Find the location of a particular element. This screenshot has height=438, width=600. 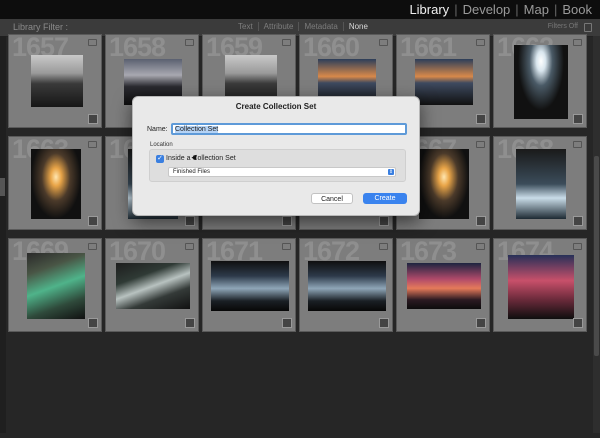

lock-icon is located at coordinates (588, 27).